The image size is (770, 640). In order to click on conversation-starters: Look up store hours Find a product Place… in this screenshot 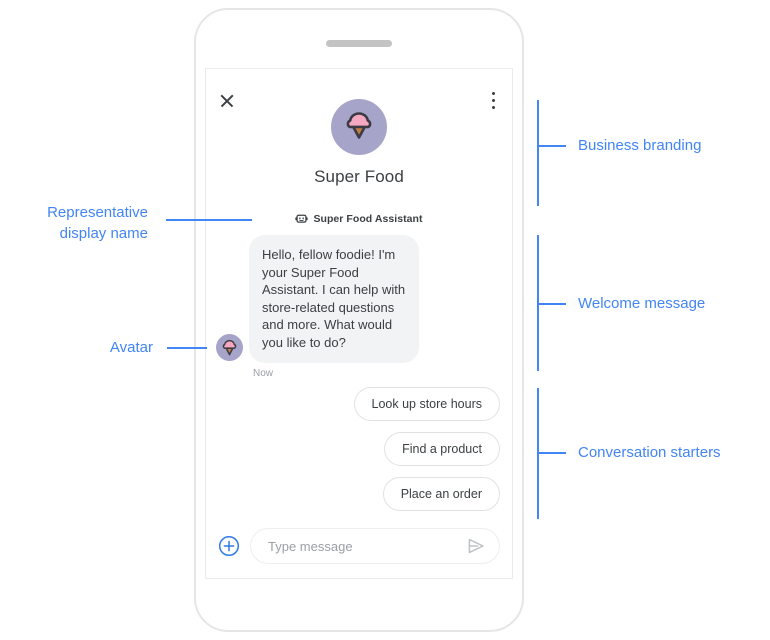, I will do `click(359, 449)`.